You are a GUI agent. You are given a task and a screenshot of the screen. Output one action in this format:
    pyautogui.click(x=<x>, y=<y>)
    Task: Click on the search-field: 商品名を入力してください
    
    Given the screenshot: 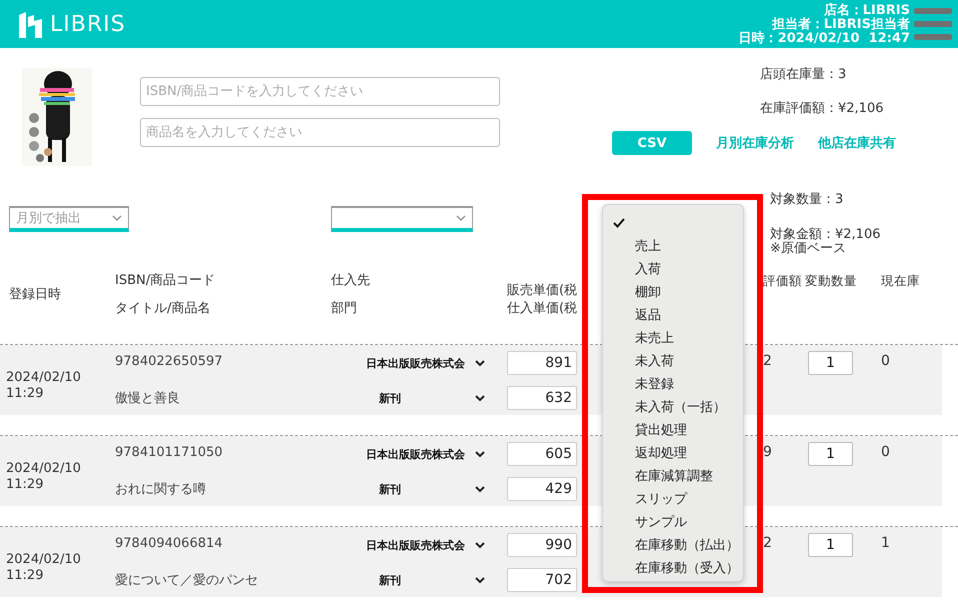 What is the action you would take?
    pyautogui.click(x=320, y=132)
    